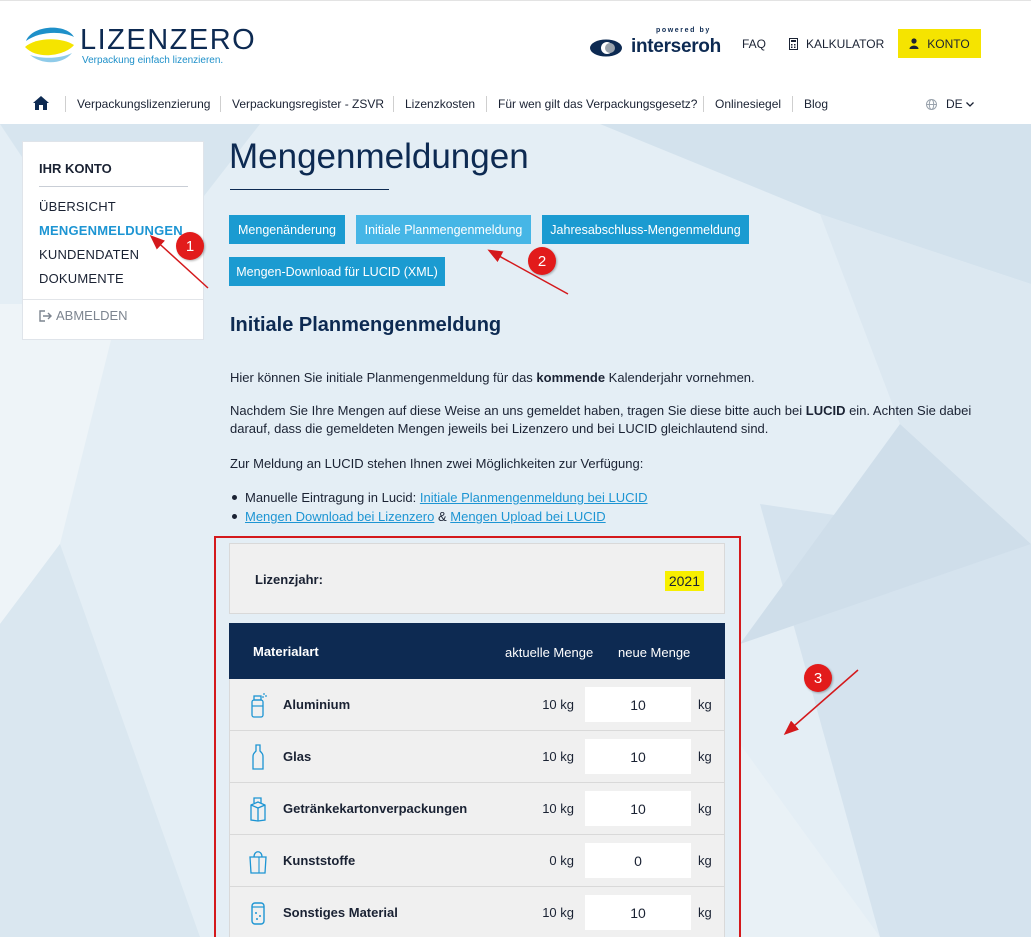 The width and height of the screenshot is (1031, 937). What do you see at coordinates (969, 104) in the screenshot?
I see `chevron-down-icon` at bounding box center [969, 104].